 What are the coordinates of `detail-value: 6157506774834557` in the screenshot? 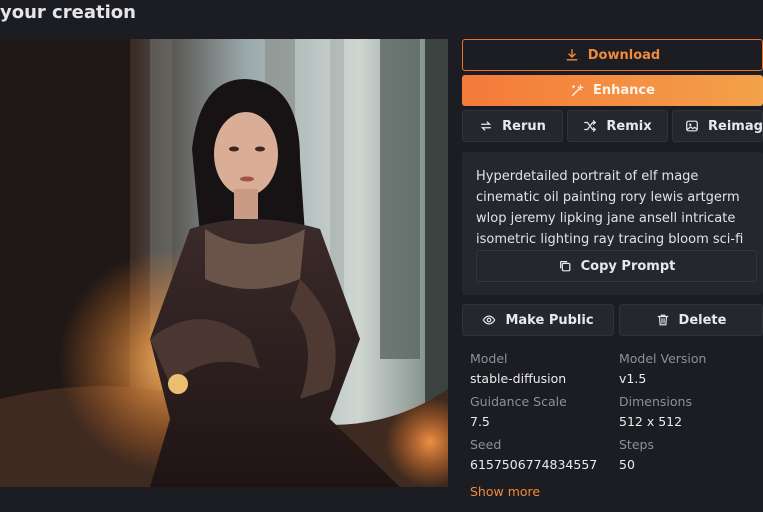 It's located at (534, 464).